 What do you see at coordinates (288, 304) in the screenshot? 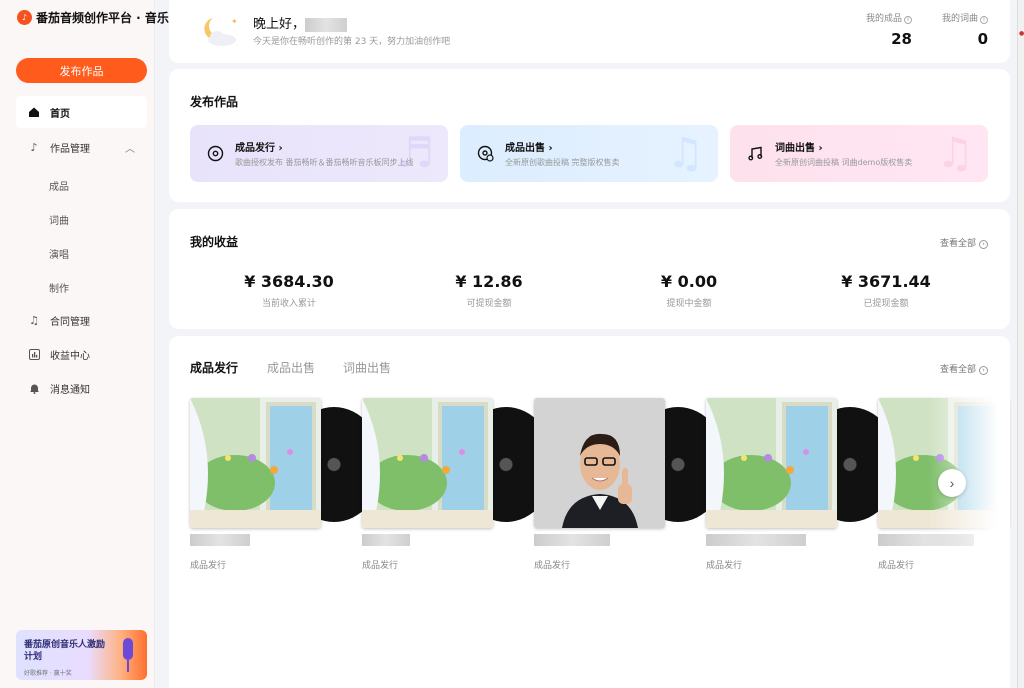
I see `income-label: 当前收入累计` at bounding box center [288, 304].